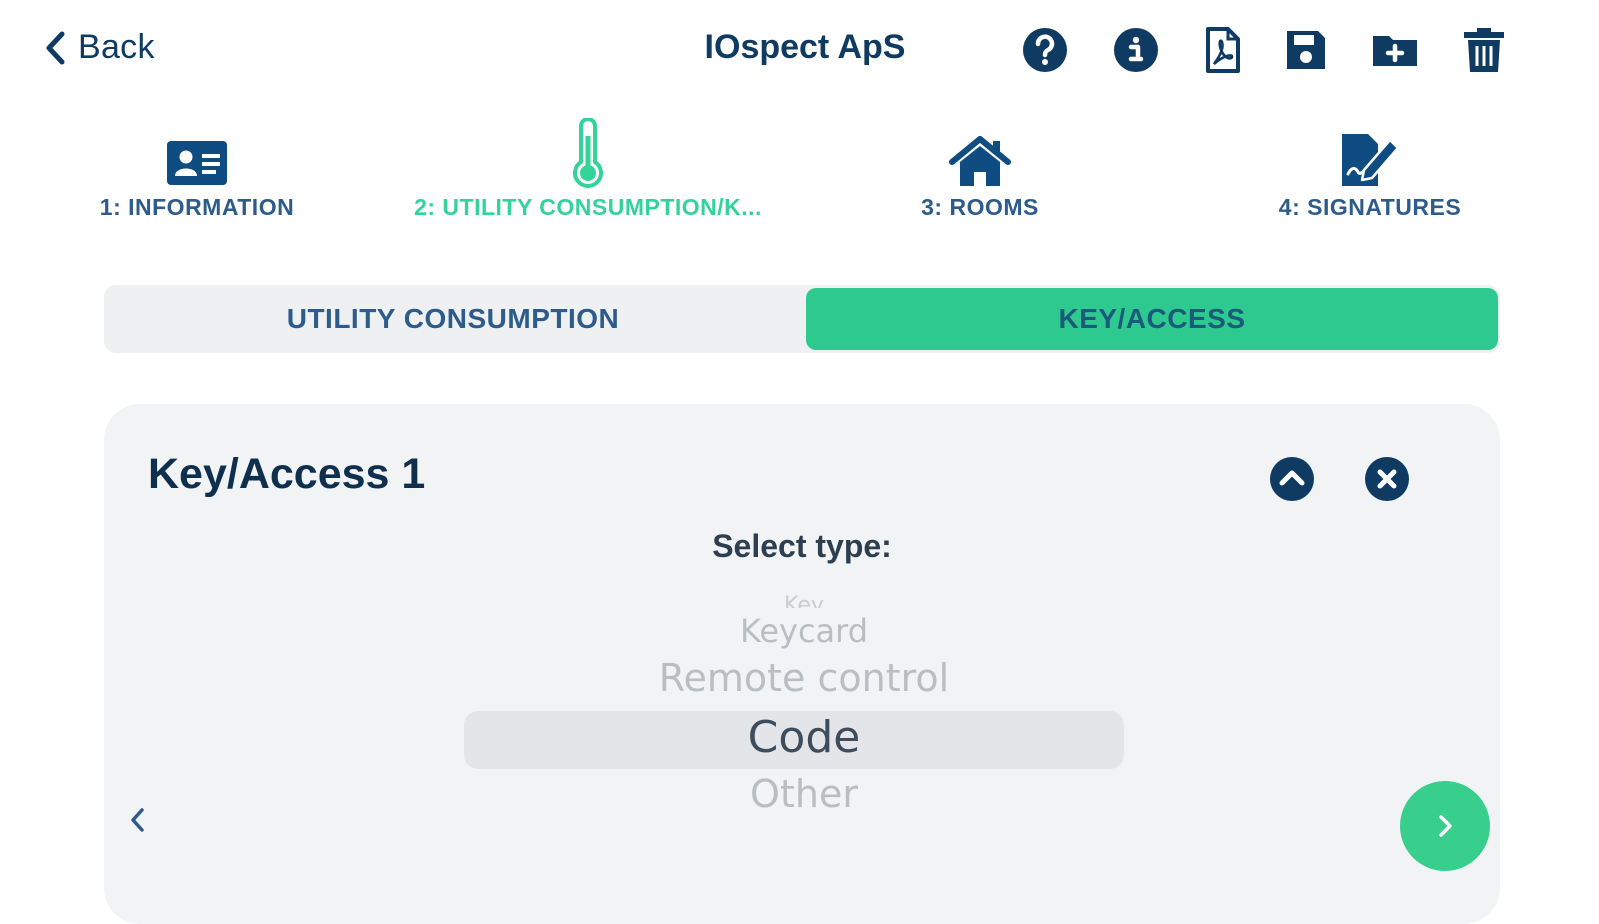  Describe the element at coordinates (804, 631) in the screenshot. I see `picker-option-keycard: Keycard` at that location.